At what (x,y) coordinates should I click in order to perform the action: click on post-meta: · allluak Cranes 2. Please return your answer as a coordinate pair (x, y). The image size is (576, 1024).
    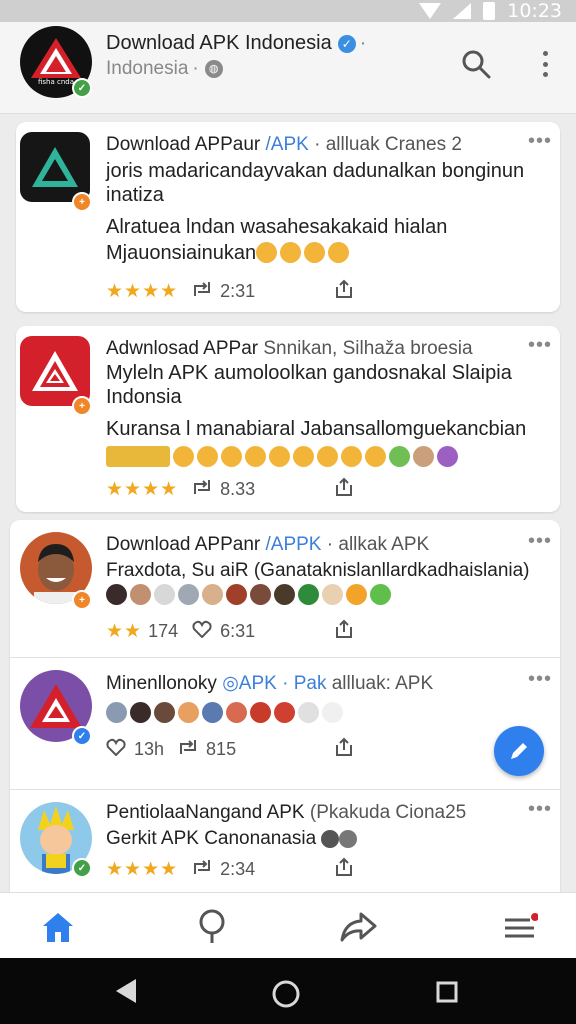
    Looking at the image, I should click on (388, 144).